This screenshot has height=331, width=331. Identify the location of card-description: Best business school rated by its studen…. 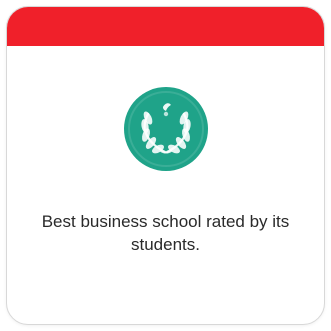
(165, 233).